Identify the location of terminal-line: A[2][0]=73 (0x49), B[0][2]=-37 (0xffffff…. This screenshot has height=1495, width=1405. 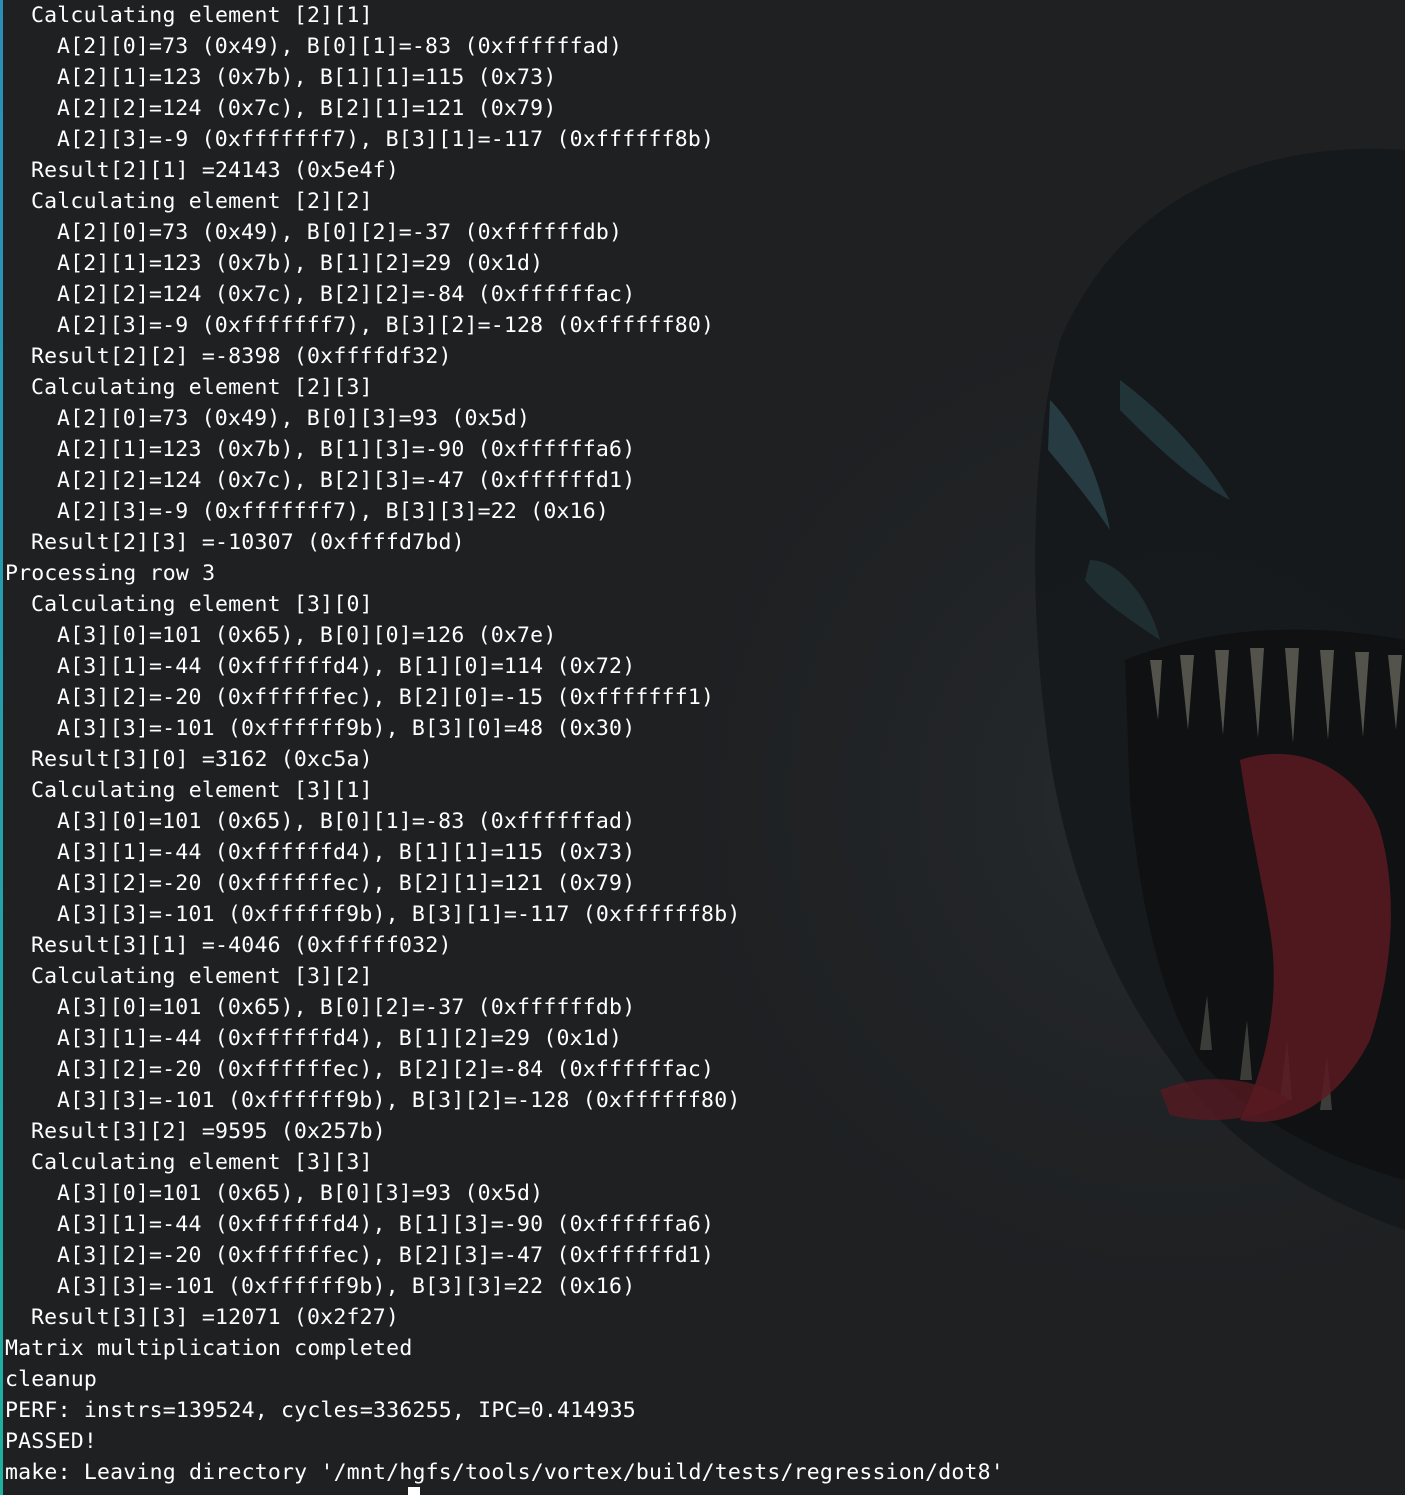
(340, 232).